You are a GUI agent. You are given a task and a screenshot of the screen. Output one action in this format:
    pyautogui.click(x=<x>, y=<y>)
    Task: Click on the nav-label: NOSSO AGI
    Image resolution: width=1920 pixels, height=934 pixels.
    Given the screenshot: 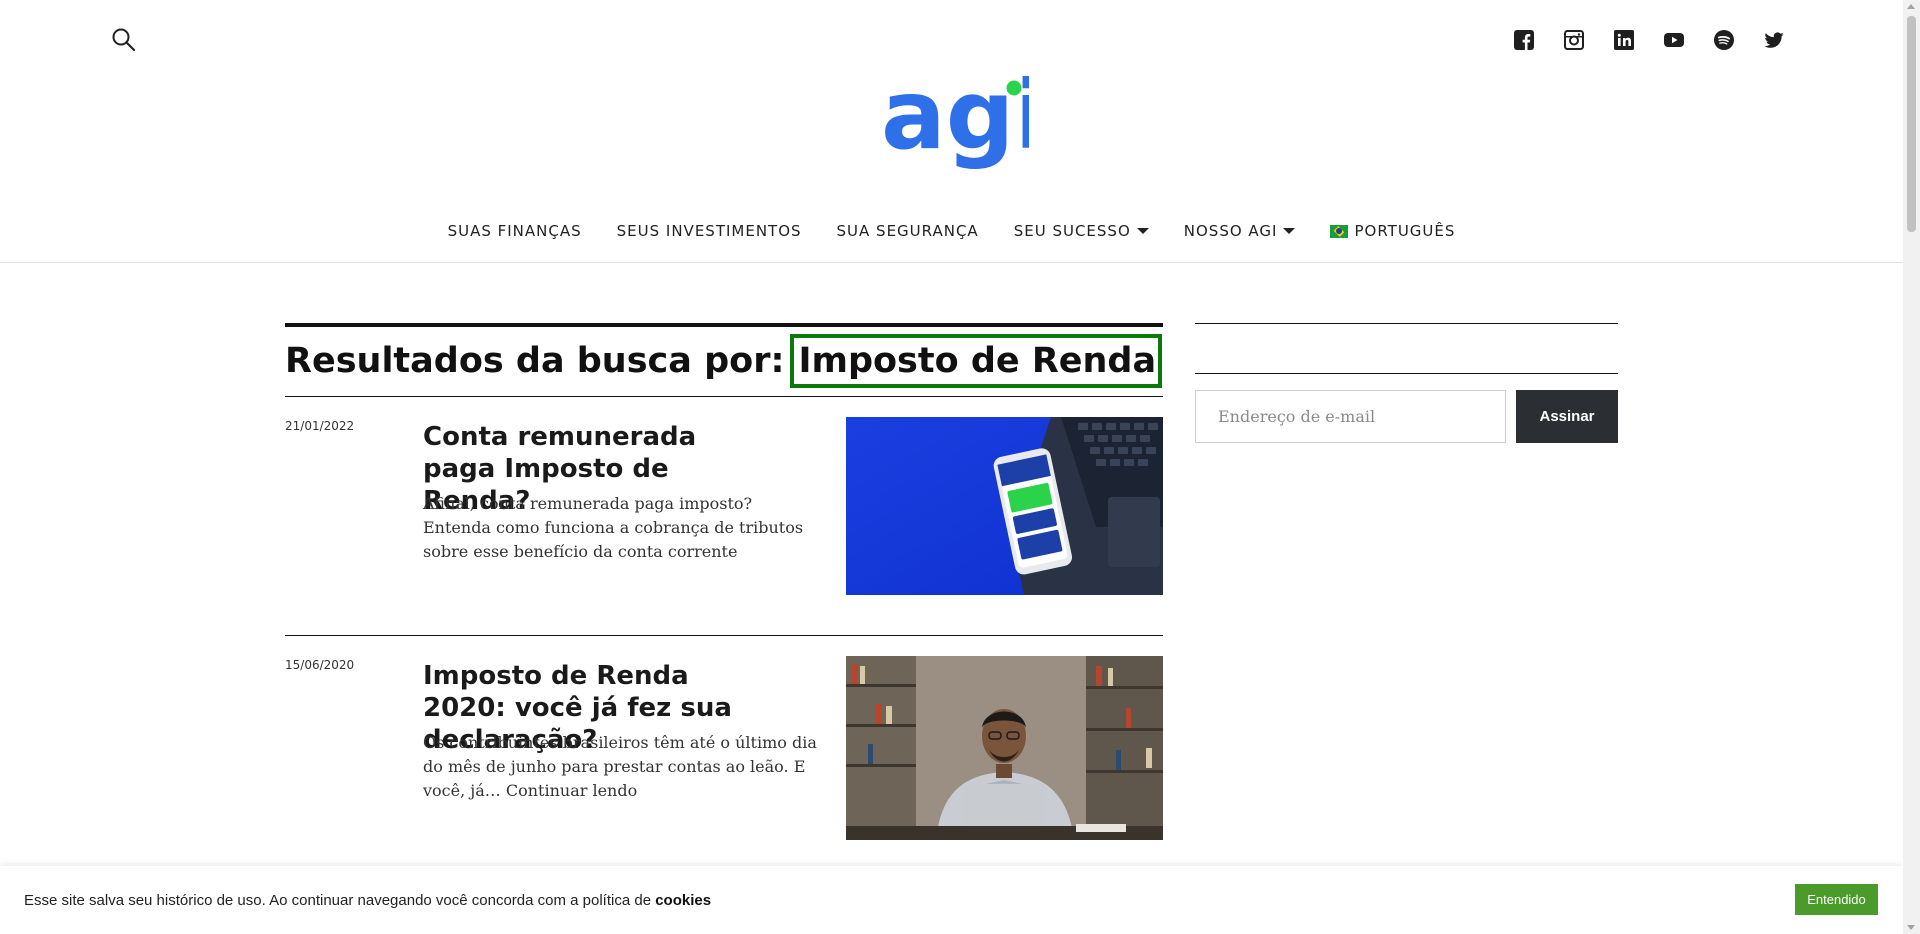 What is the action you would take?
    pyautogui.click(x=1230, y=231)
    